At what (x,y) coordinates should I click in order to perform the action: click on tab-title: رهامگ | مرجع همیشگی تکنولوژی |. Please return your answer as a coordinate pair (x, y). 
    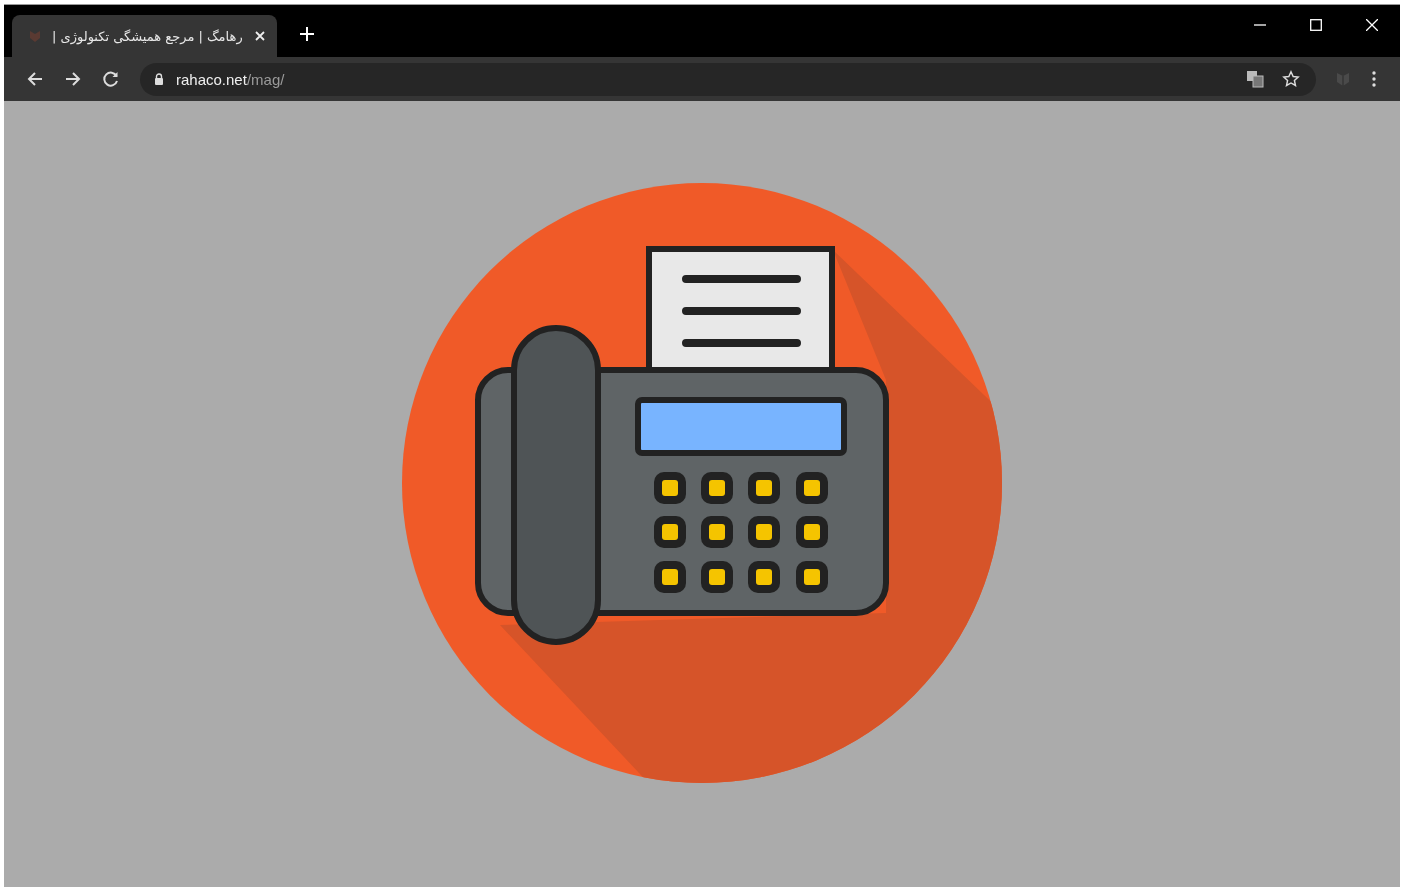
    Looking at the image, I should click on (148, 36).